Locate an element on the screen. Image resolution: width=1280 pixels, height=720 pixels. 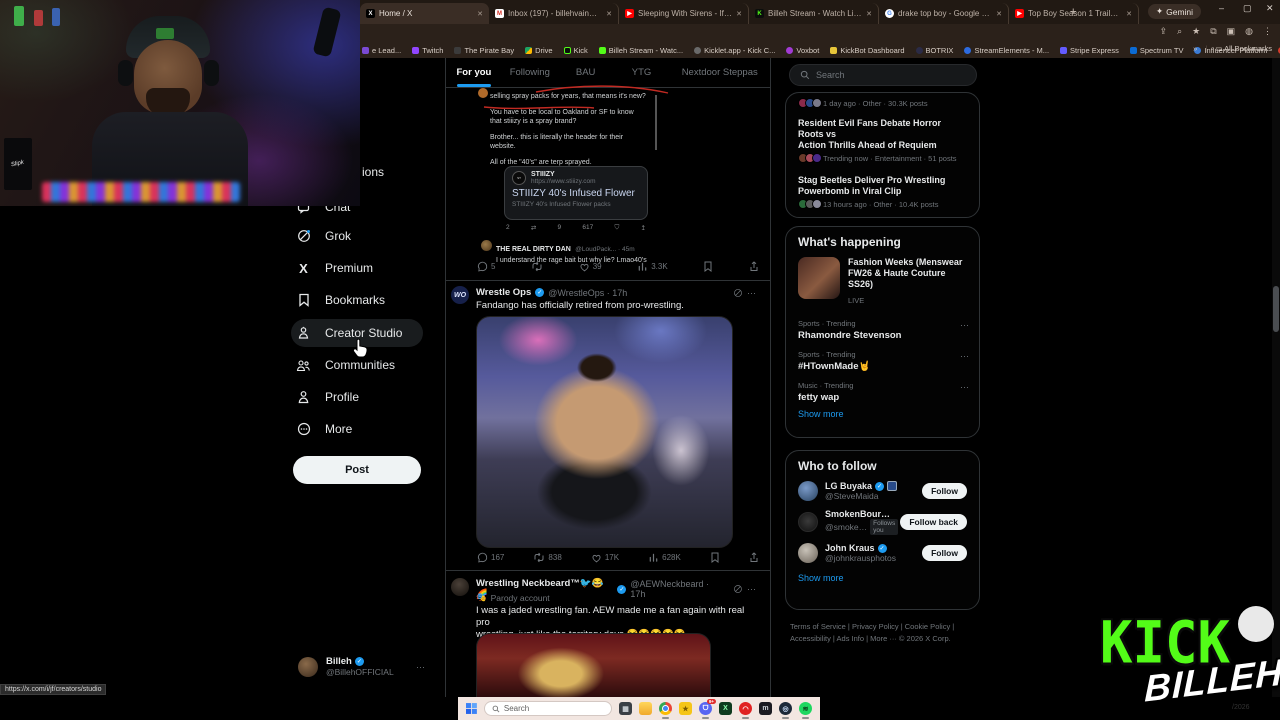
zoom-icon: ⌕ is located at coordinates (1179, 31).